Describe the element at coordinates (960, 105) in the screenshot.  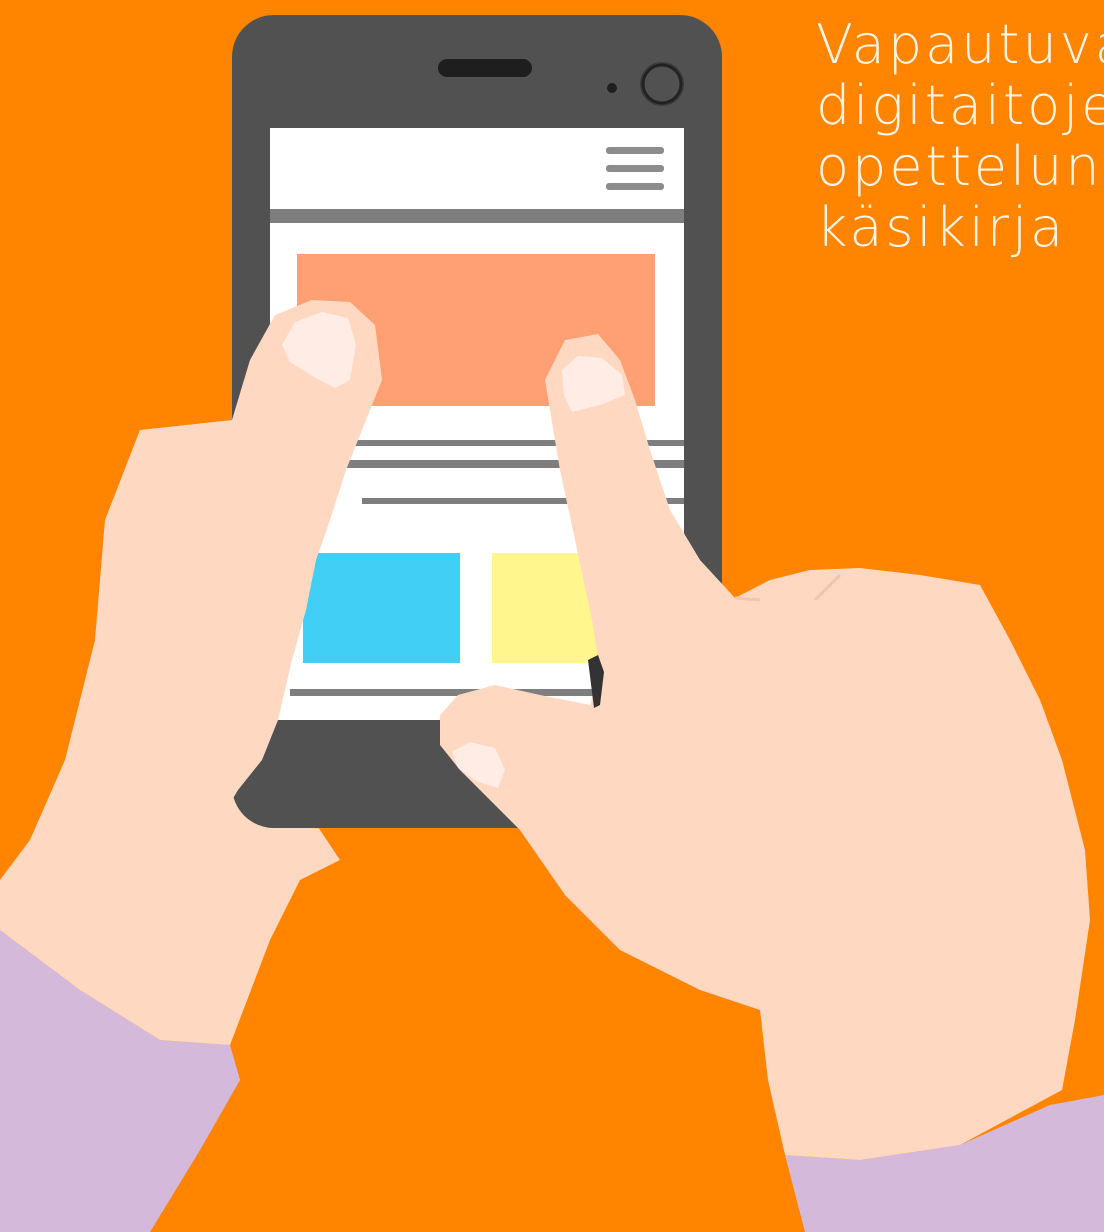
I see `title-line-2: digitaitojen` at that location.